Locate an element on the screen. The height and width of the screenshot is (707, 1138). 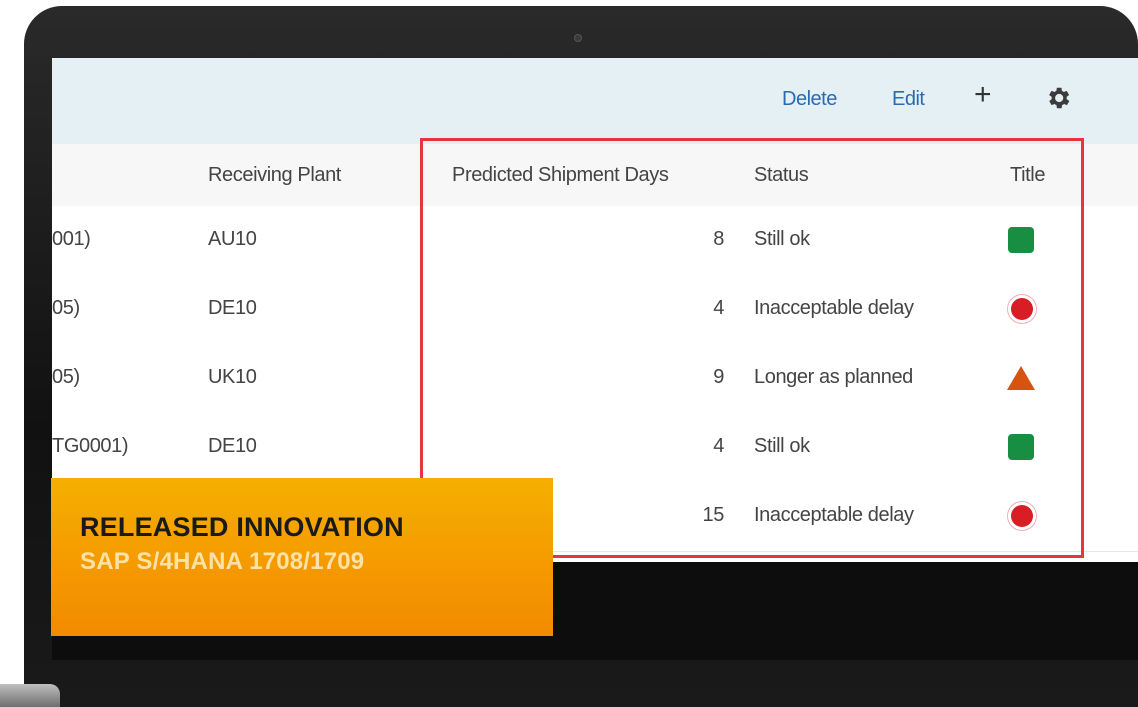
plus-icon: + is located at coordinates (983, 95).